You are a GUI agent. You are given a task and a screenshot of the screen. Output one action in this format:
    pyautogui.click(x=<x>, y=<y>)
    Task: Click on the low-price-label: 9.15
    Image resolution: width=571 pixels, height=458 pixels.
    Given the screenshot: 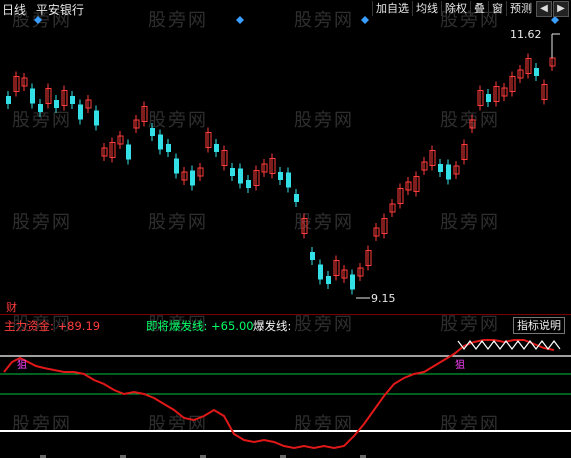 What is the action you would take?
    pyautogui.click(x=383, y=298)
    